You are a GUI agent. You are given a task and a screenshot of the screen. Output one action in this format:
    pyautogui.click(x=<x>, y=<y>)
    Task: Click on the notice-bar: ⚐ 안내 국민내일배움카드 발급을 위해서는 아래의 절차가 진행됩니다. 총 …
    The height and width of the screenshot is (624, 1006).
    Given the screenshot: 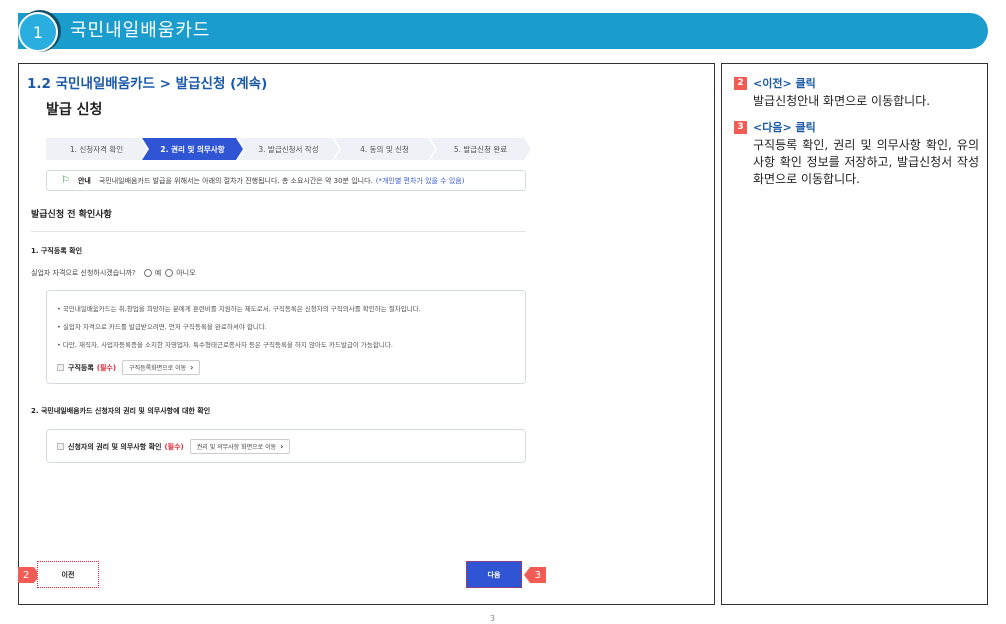 What is the action you would take?
    pyautogui.click(x=286, y=180)
    